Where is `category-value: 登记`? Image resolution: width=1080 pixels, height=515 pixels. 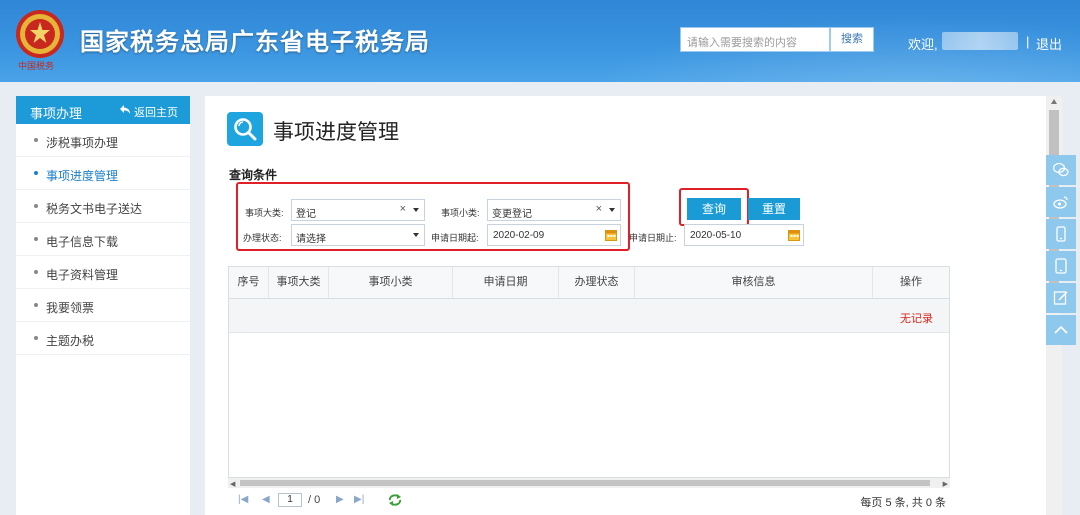
category-value: 登记 is located at coordinates (306, 214).